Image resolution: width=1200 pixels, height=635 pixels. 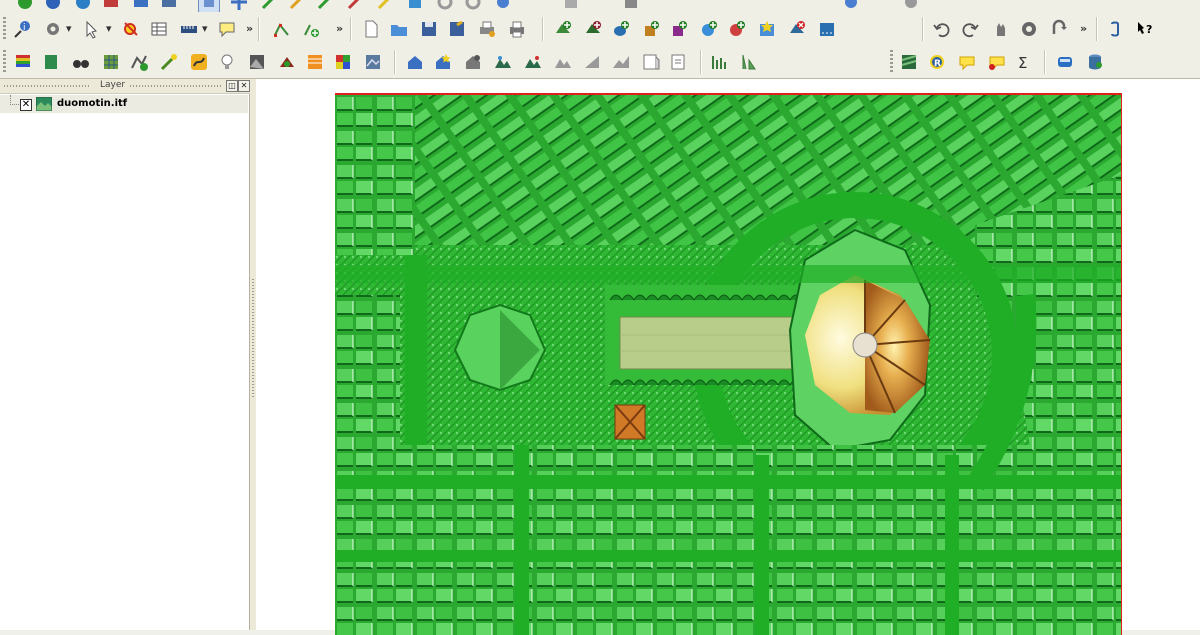 I want to click on star-3d-icon, so click(x=443, y=62).